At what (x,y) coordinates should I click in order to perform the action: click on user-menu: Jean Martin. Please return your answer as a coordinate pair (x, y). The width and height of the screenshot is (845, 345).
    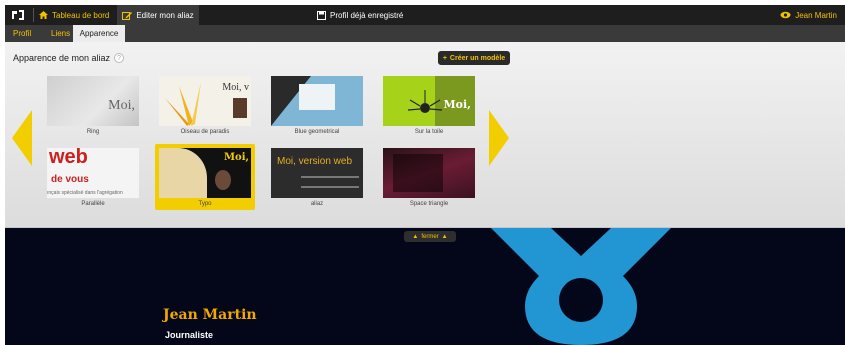
    Looking at the image, I should click on (808, 15).